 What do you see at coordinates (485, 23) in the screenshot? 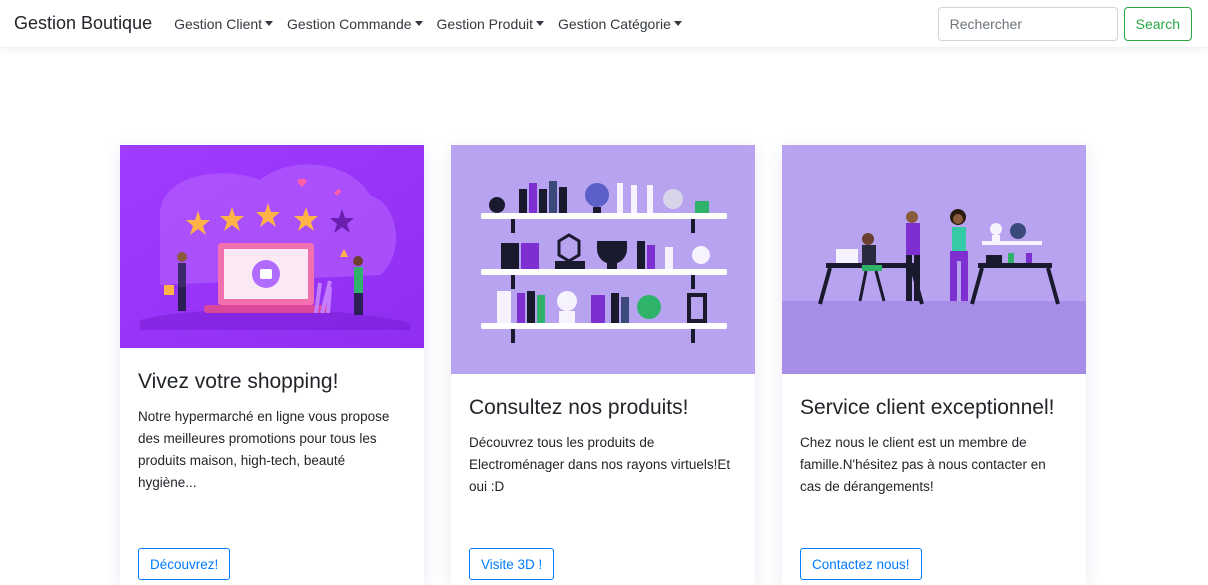
I see `nav-item-label: Gestion Produit` at bounding box center [485, 23].